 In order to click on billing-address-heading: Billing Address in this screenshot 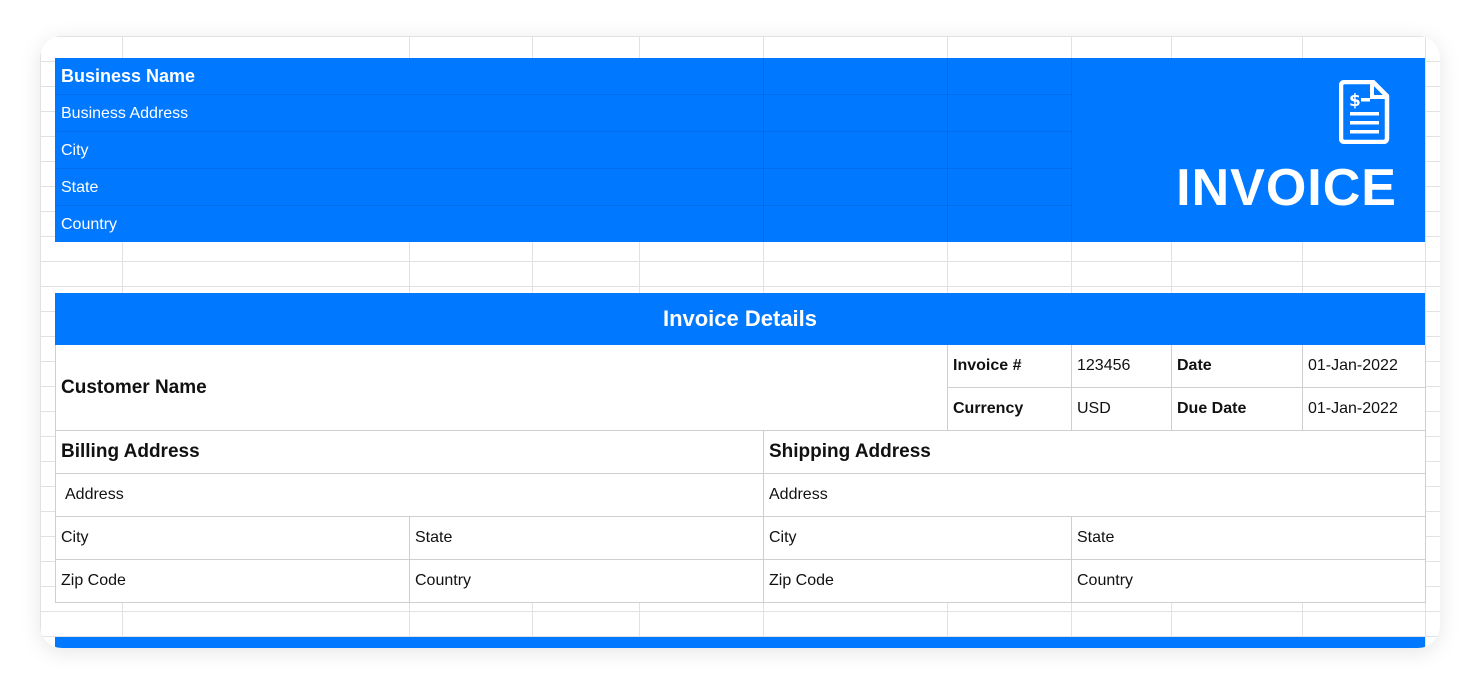, I will do `click(409, 452)`.